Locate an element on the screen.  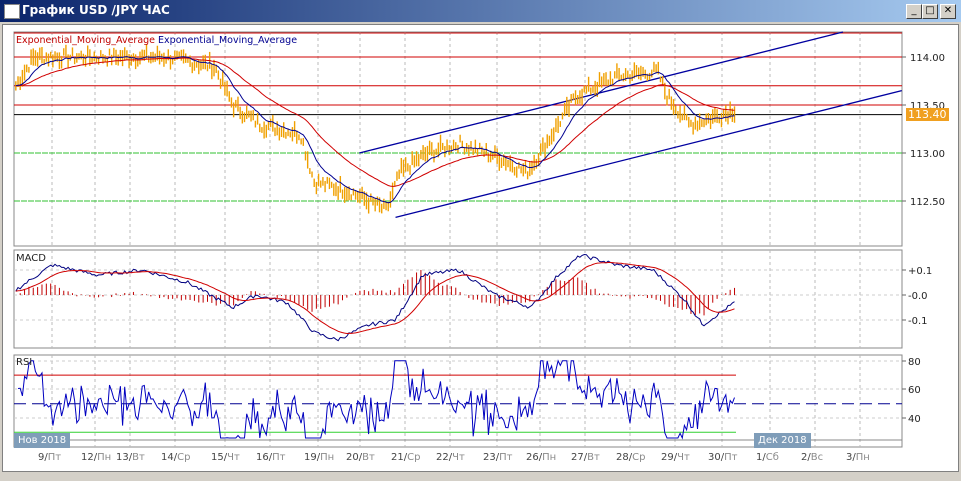
day-number: 26/ is located at coordinates (534, 457).